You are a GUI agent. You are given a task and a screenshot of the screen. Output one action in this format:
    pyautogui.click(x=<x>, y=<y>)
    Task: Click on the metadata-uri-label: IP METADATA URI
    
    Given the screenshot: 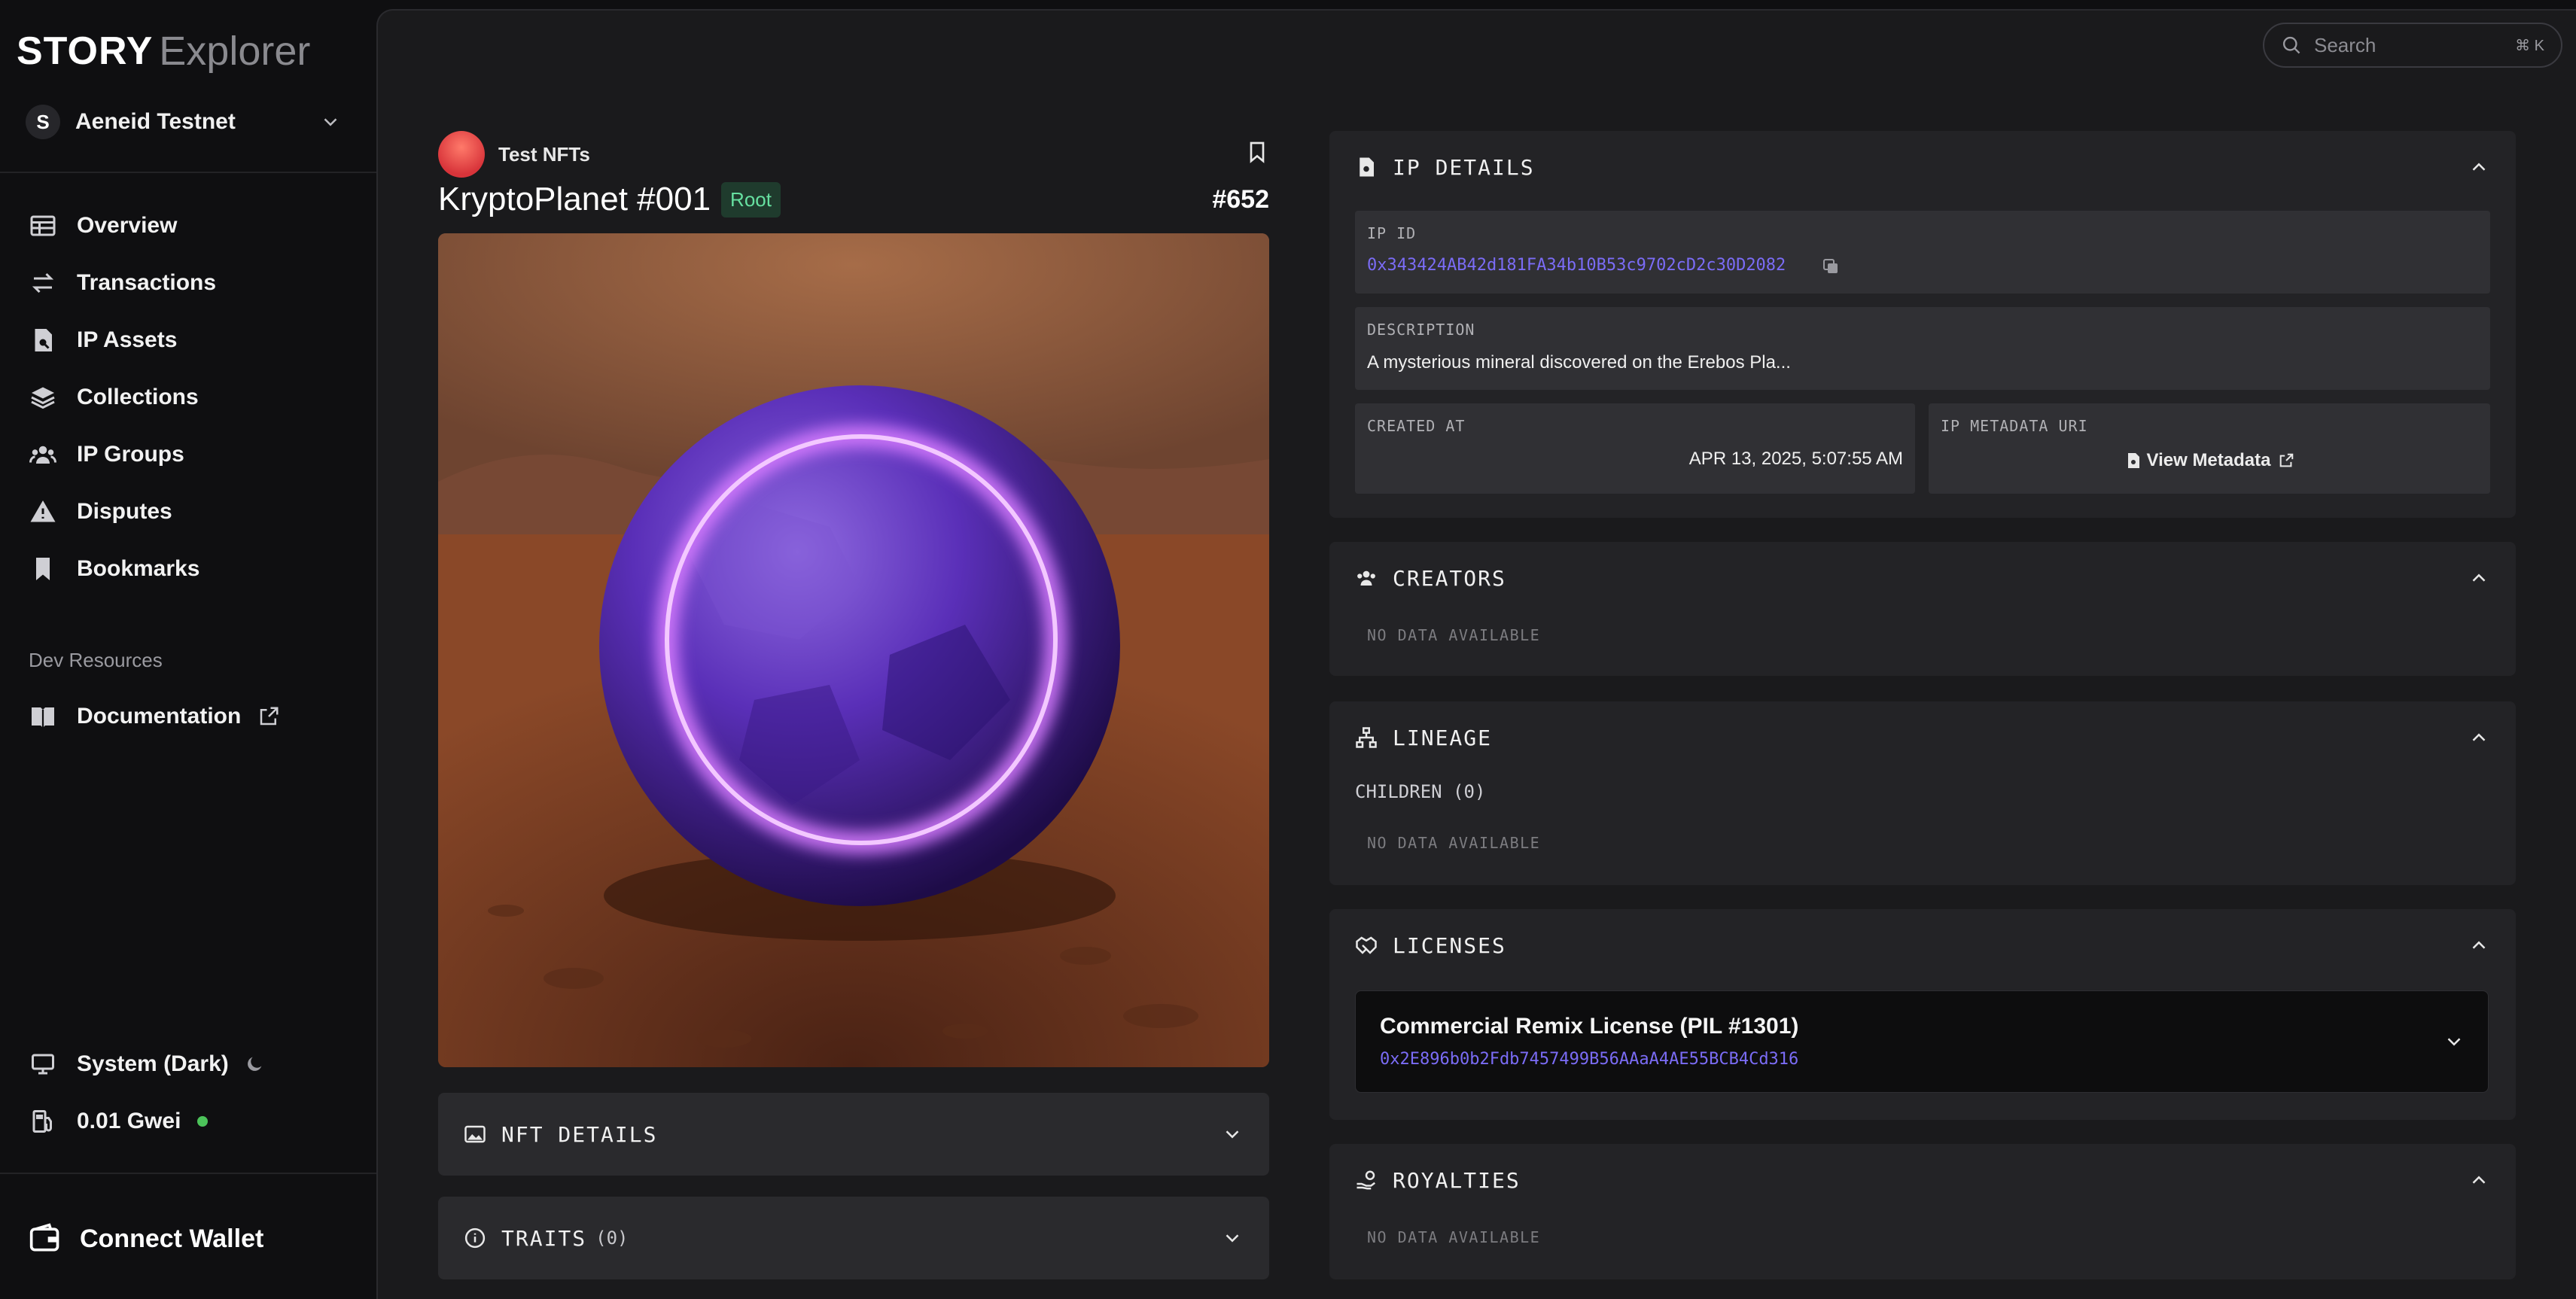 What is the action you would take?
    pyautogui.click(x=2014, y=426)
    